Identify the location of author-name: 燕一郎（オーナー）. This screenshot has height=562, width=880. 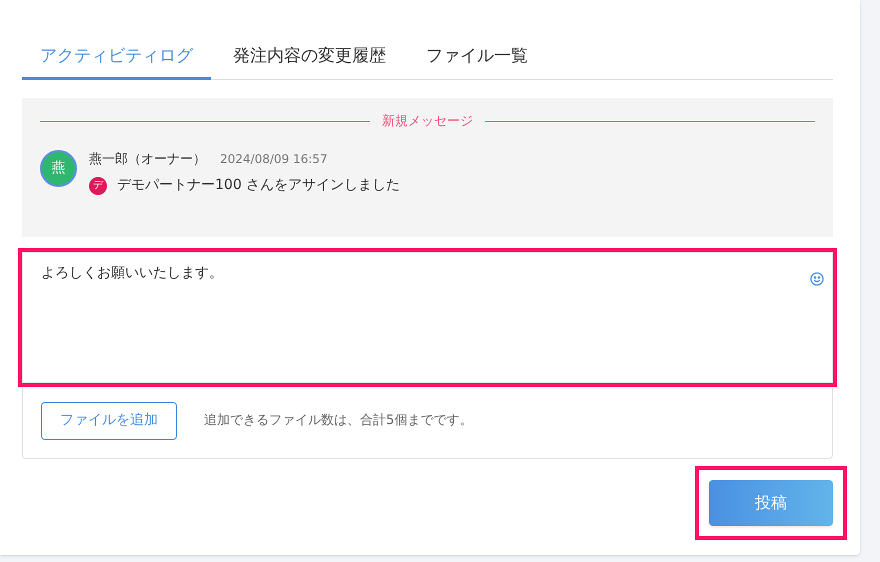
(147, 159).